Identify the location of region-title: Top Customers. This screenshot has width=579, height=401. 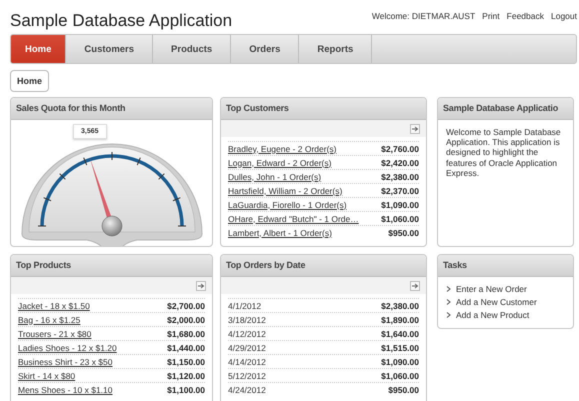
(323, 109).